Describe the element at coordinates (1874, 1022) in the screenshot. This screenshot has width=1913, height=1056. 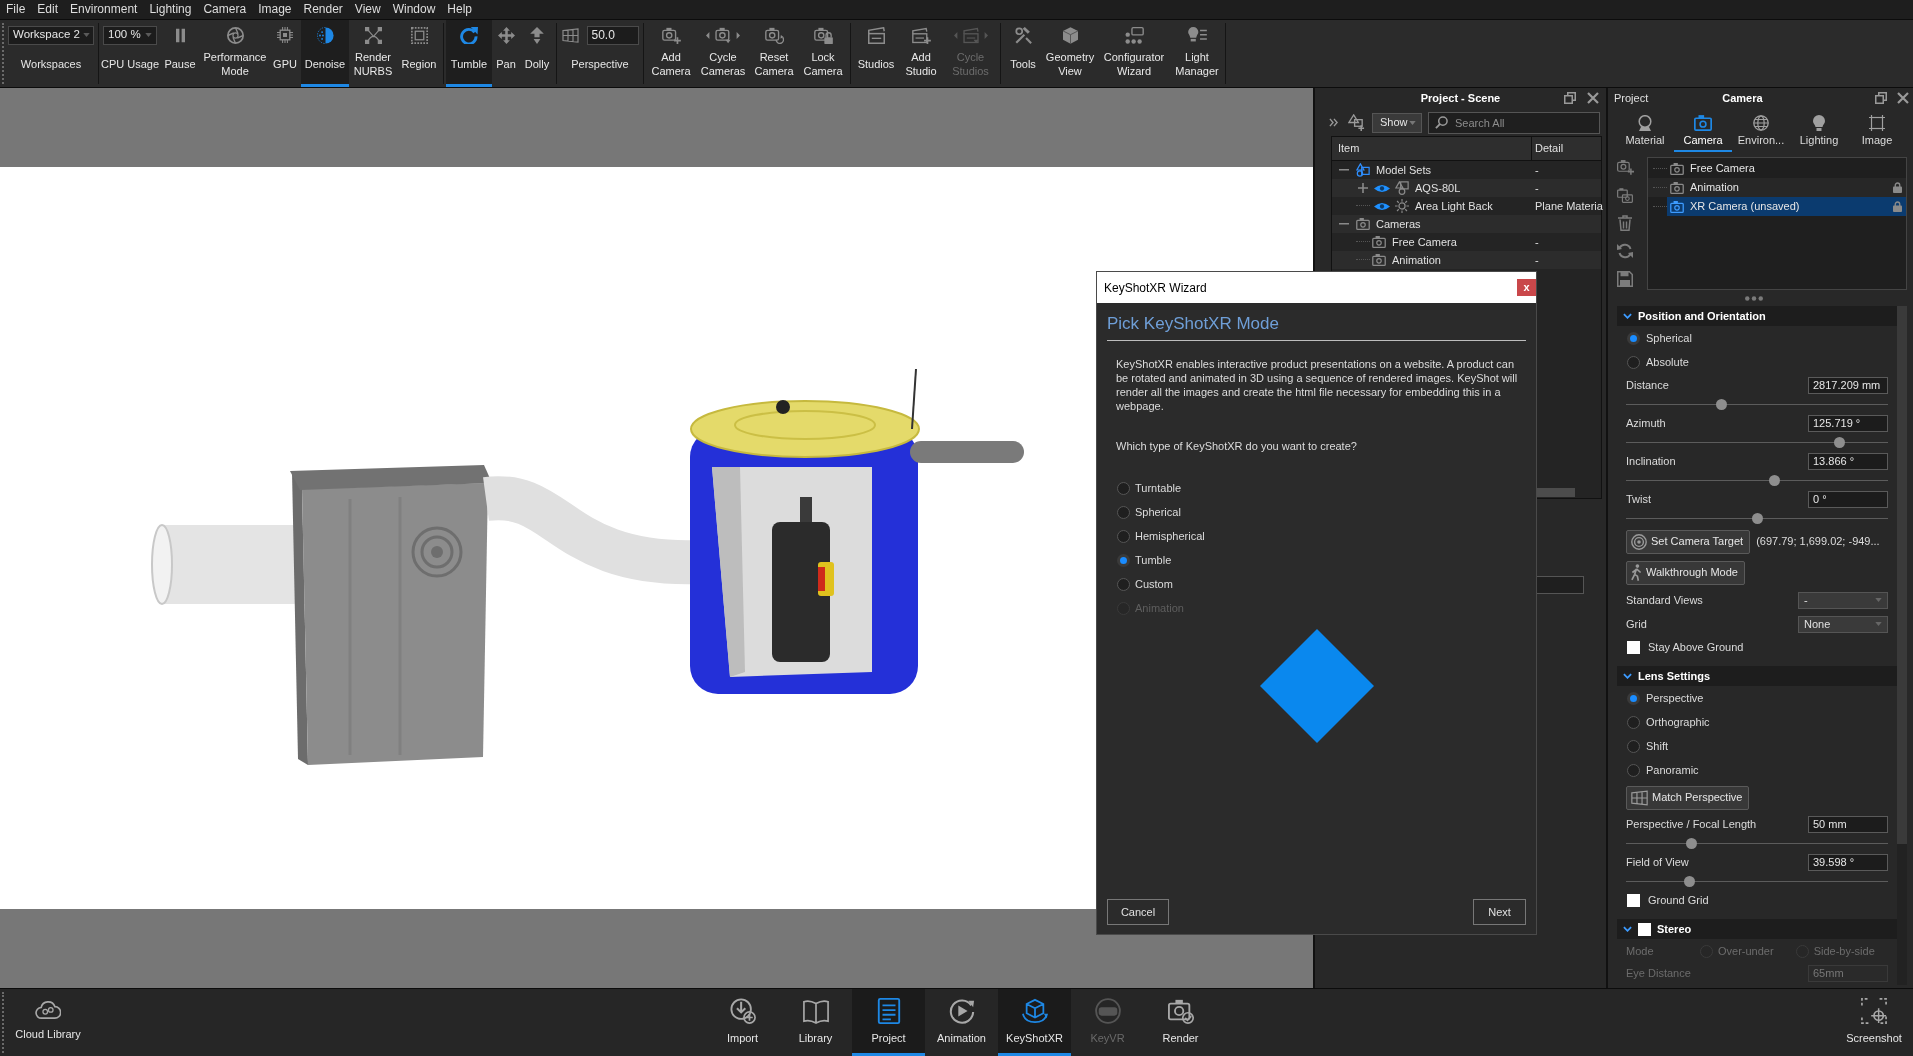
I see `screenshot-button: Screenshot` at that location.